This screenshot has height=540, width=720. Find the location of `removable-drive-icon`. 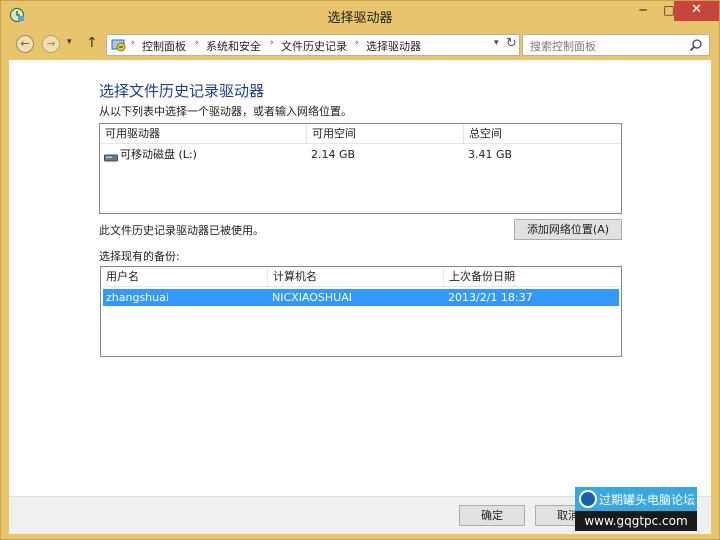

removable-drive-icon is located at coordinates (111, 156).